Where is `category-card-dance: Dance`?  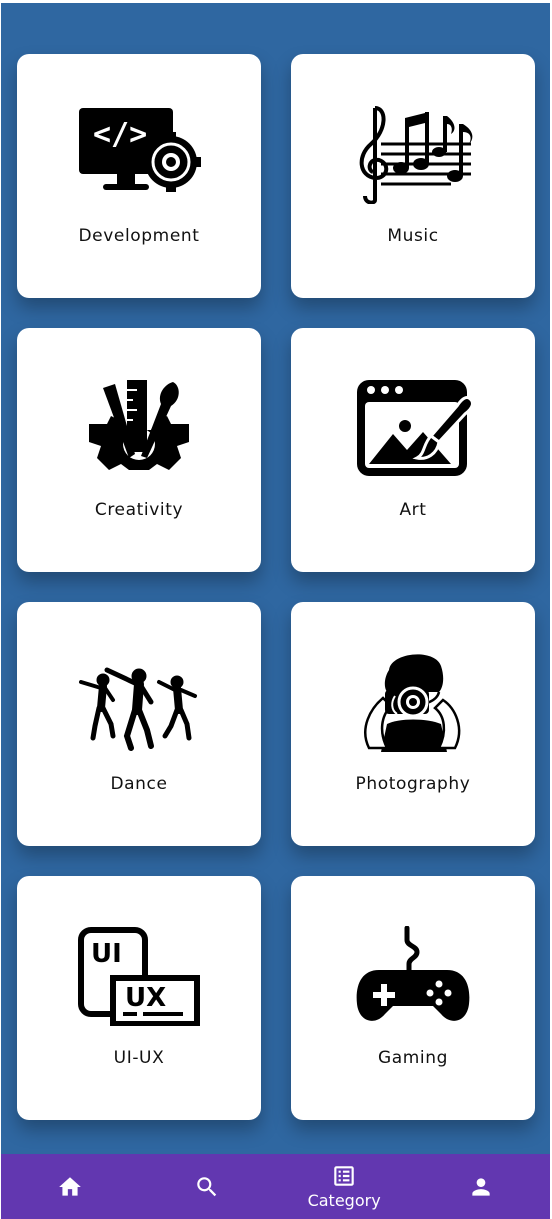 category-card-dance: Dance is located at coordinates (139, 724).